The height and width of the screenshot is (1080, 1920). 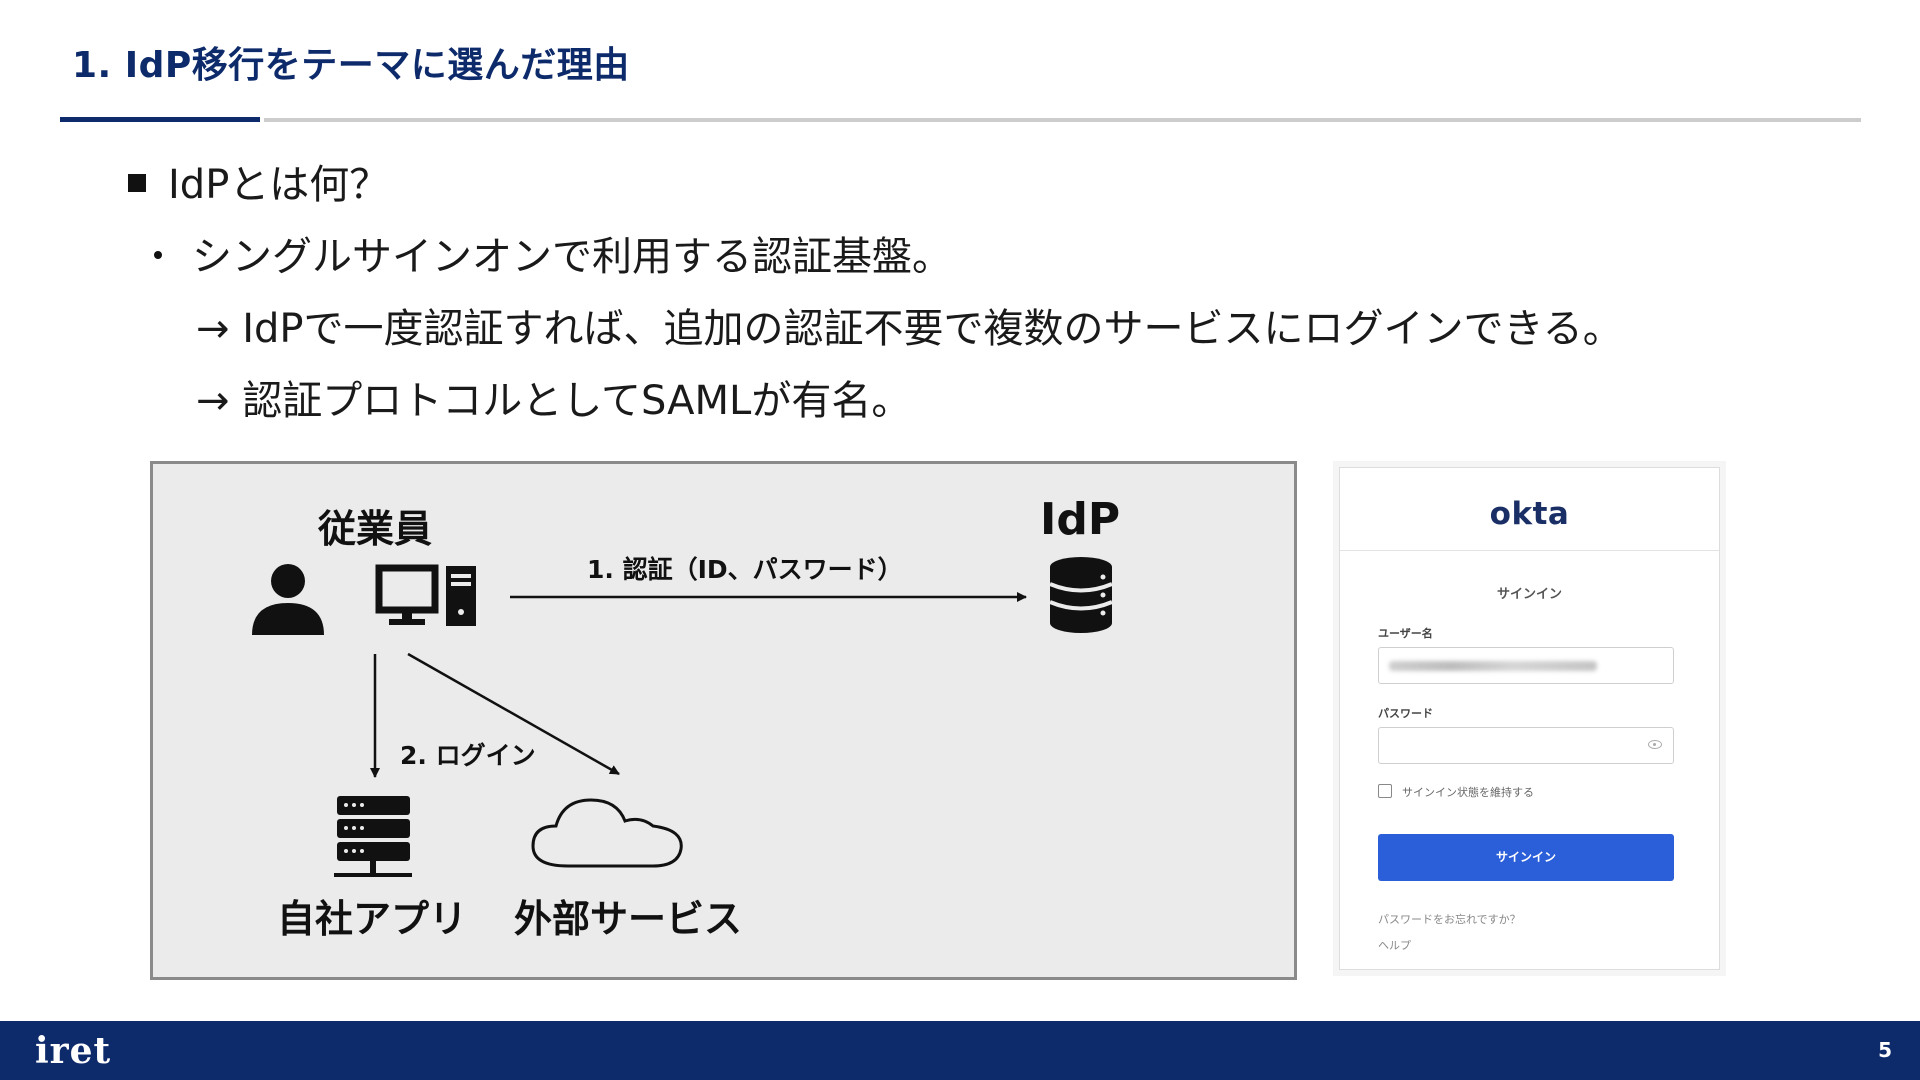 What do you see at coordinates (1062, 120) in the screenshot?
I see `title-rule` at bounding box center [1062, 120].